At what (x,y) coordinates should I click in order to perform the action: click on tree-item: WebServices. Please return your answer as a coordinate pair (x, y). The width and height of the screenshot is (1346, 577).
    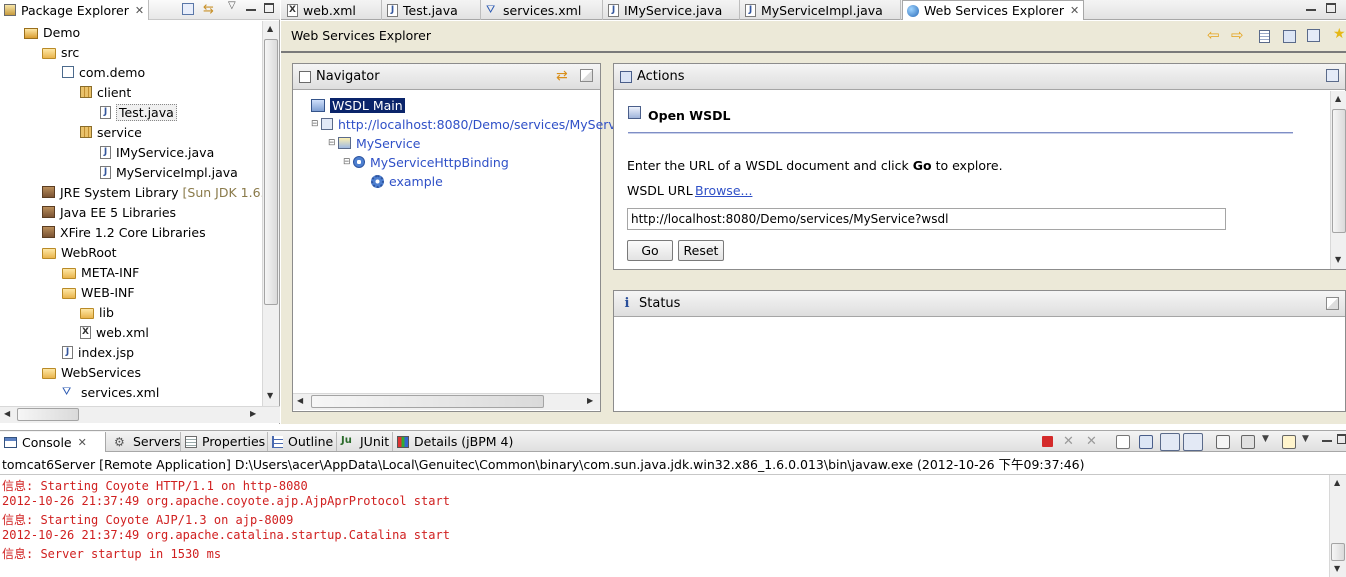
    Looking at the image, I should click on (91, 372).